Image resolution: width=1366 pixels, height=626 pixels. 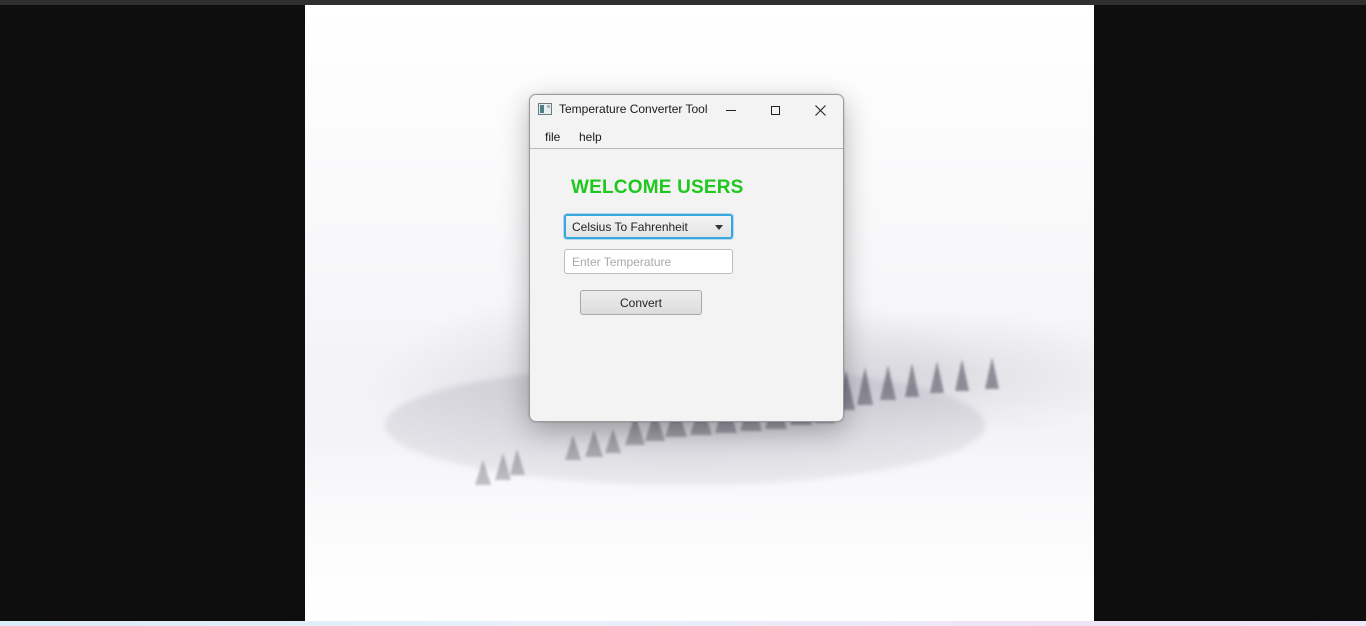 I want to click on welcome-heading: WELCOME USERS, so click(x=657, y=187).